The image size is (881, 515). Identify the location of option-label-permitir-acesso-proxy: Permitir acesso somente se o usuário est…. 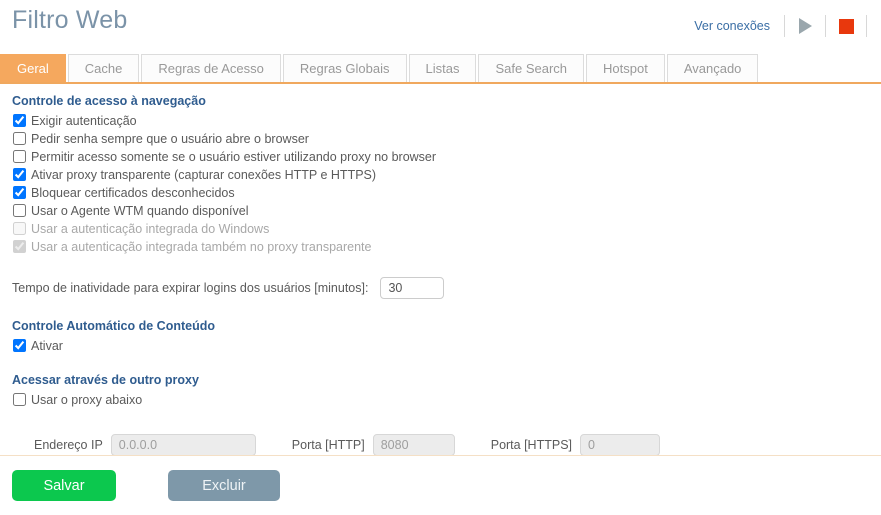
(233, 157).